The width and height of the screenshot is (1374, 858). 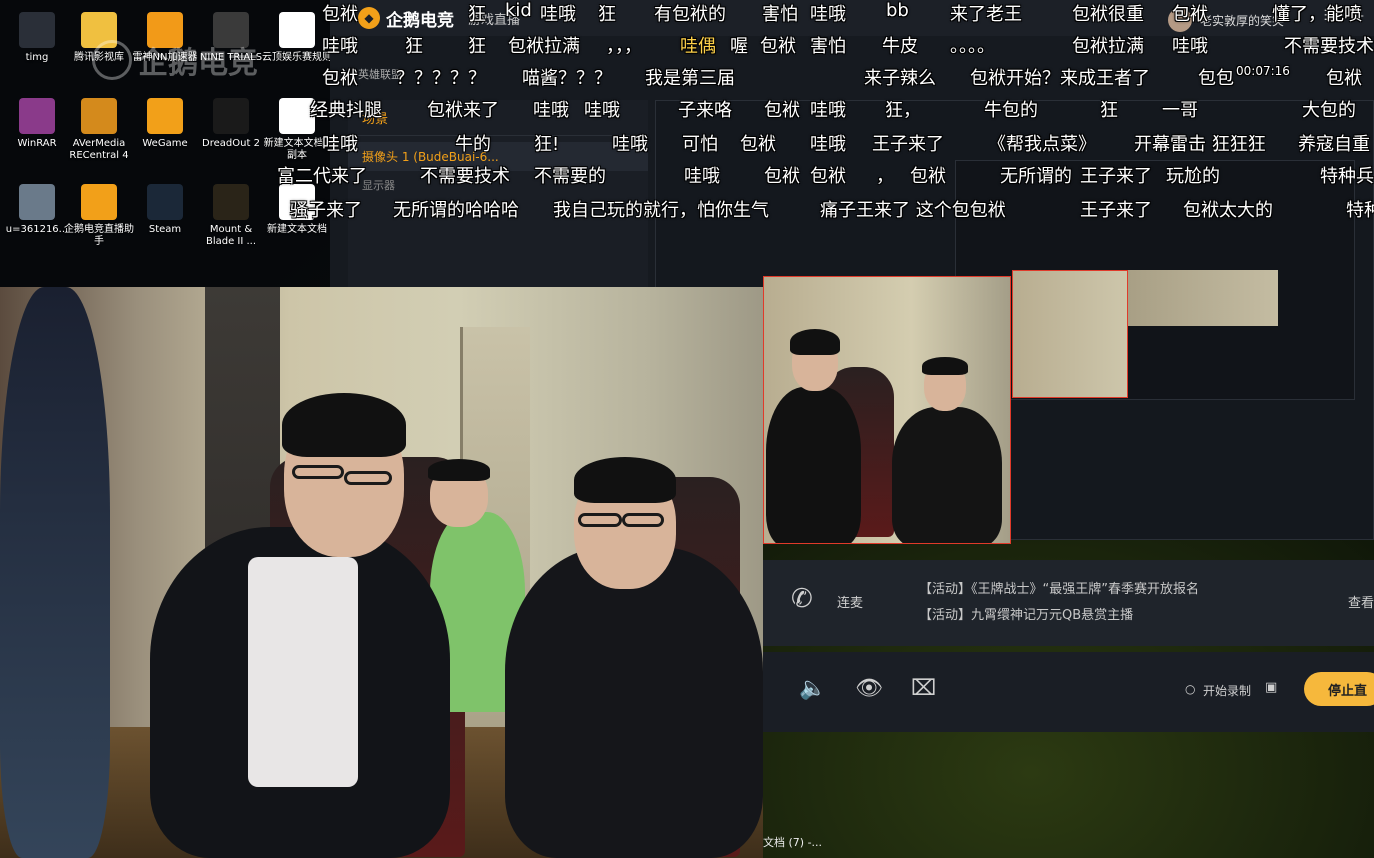 I want to click on stop-stream-button: 停止直, so click(x=1339, y=689).